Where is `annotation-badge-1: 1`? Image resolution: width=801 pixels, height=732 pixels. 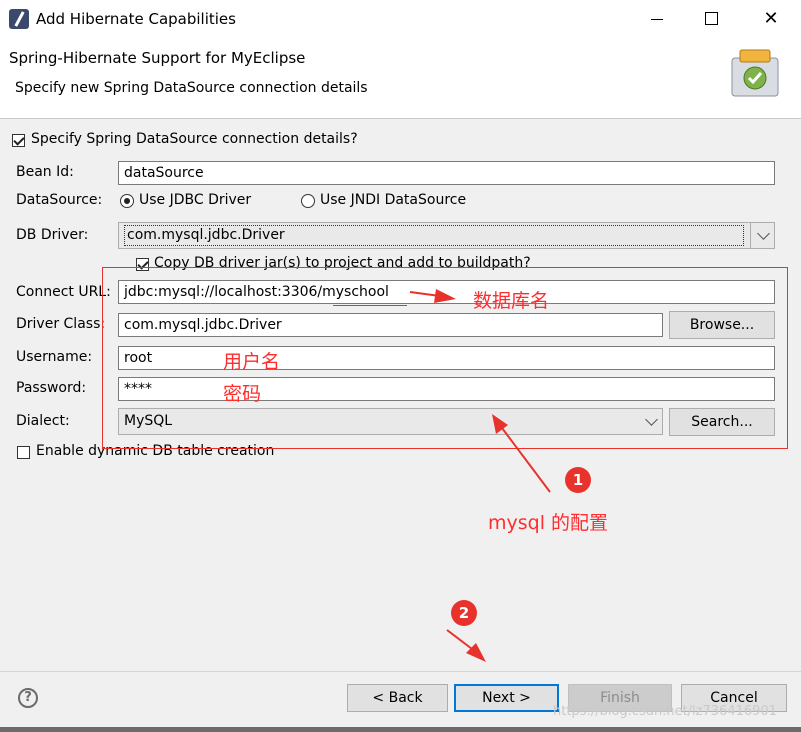 annotation-badge-1: 1 is located at coordinates (578, 480).